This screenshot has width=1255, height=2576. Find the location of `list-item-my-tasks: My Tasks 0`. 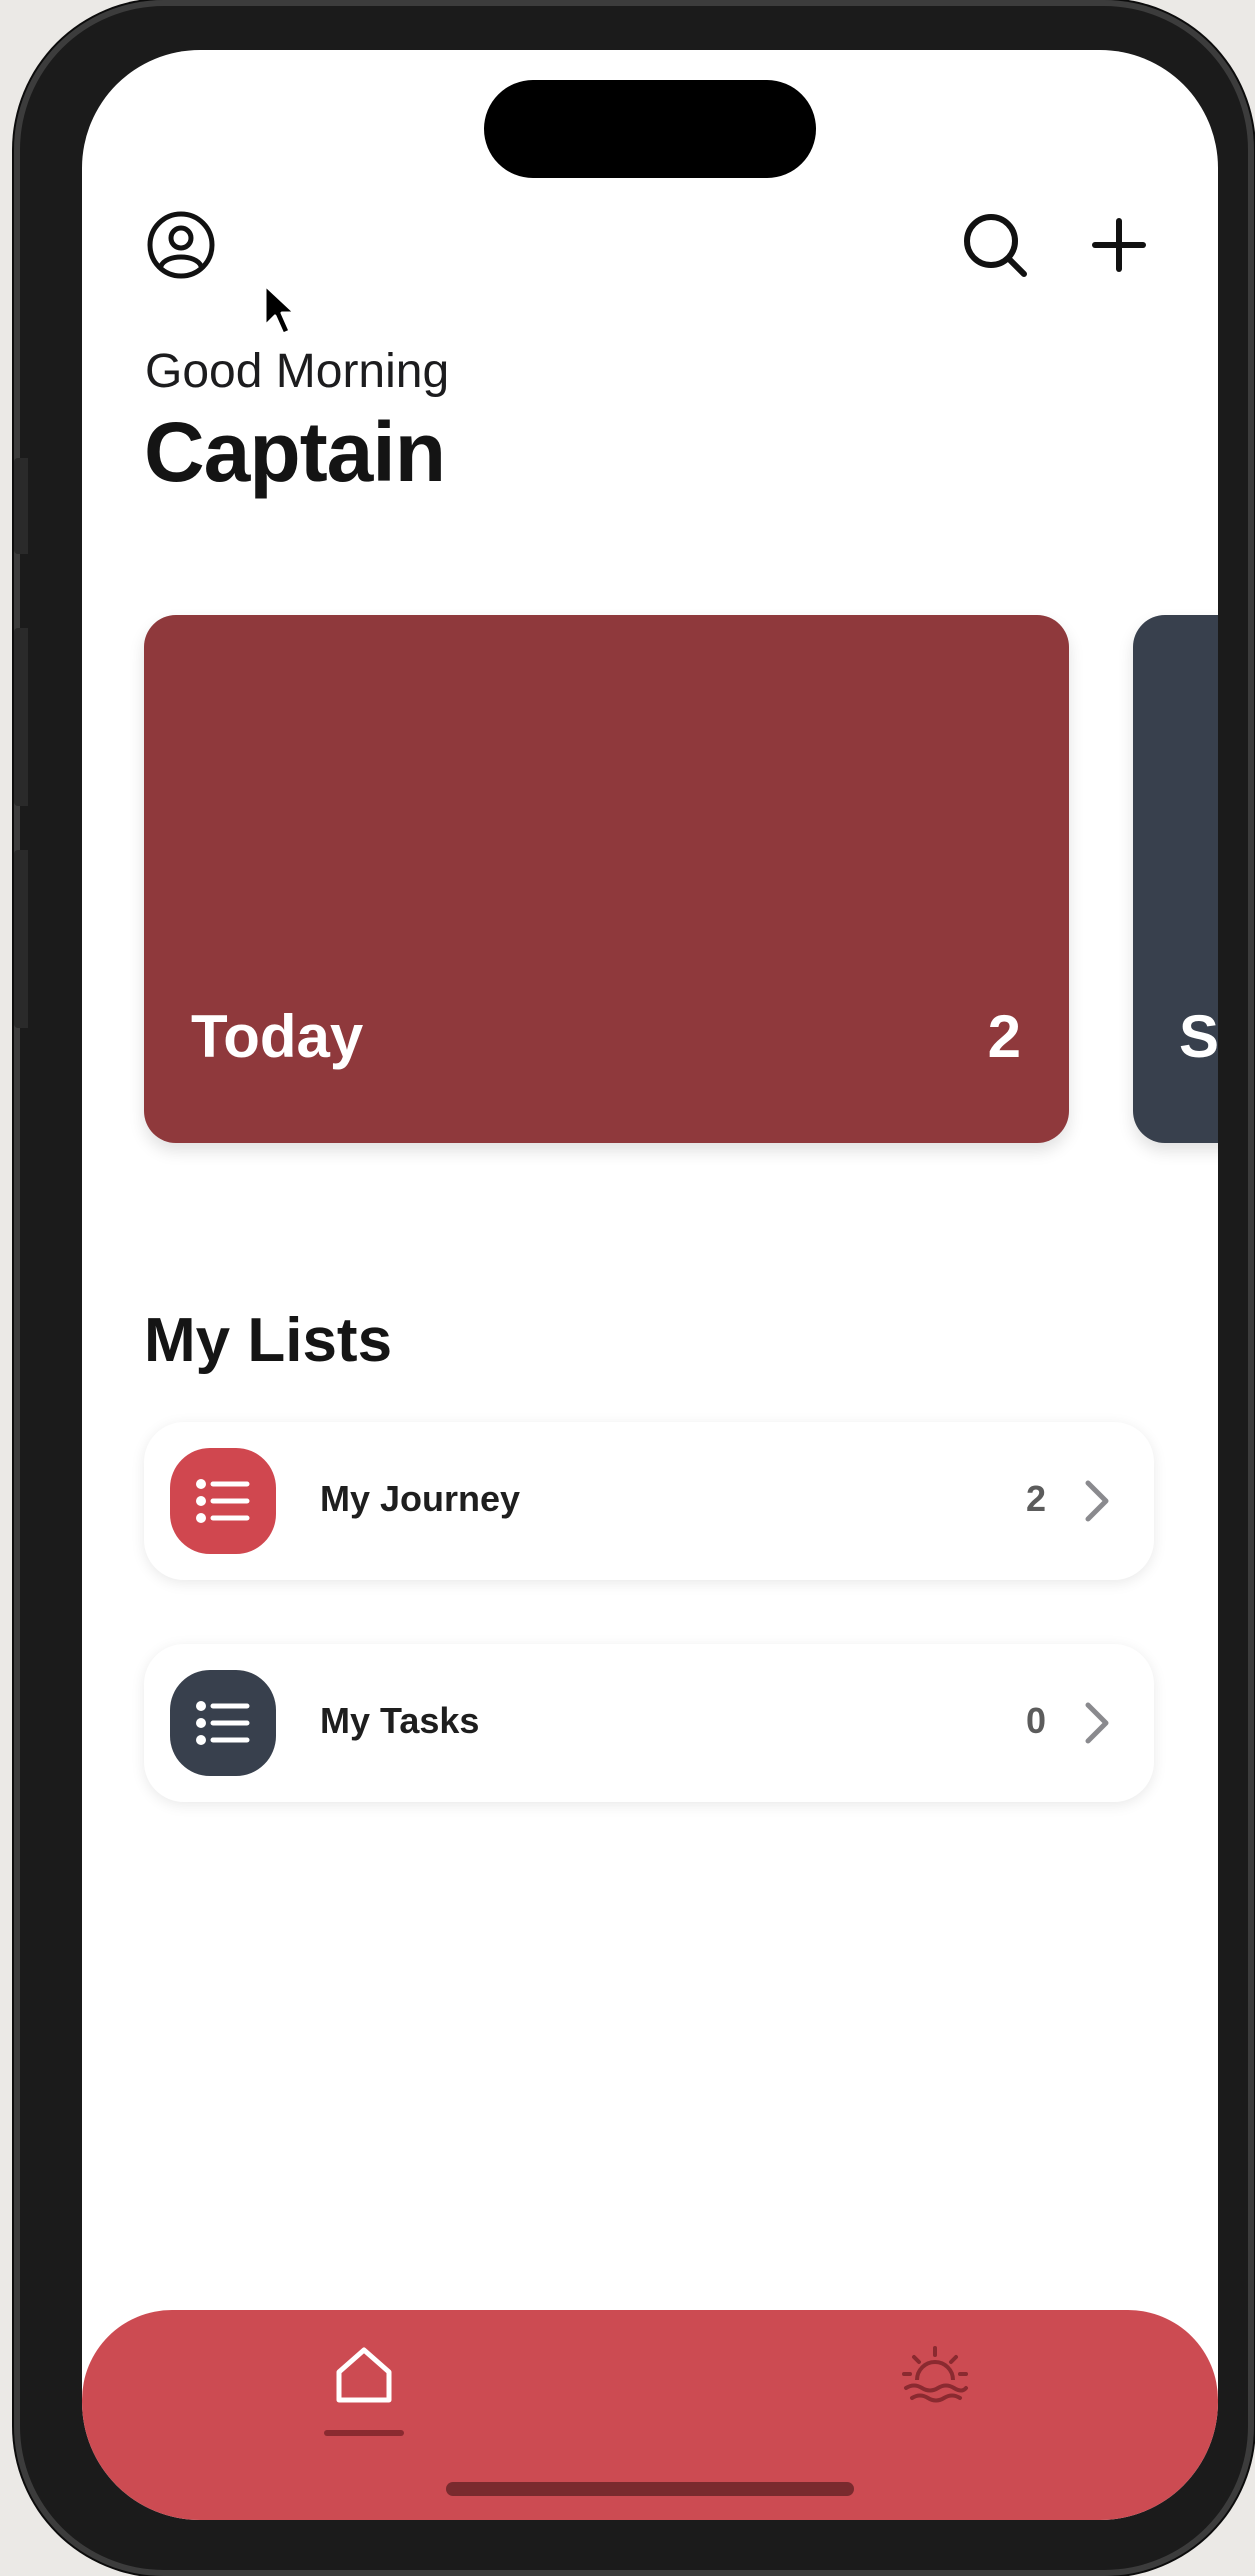

list-item-my-tasks: My Tasks 0 is located at coordinates (649, 1723).